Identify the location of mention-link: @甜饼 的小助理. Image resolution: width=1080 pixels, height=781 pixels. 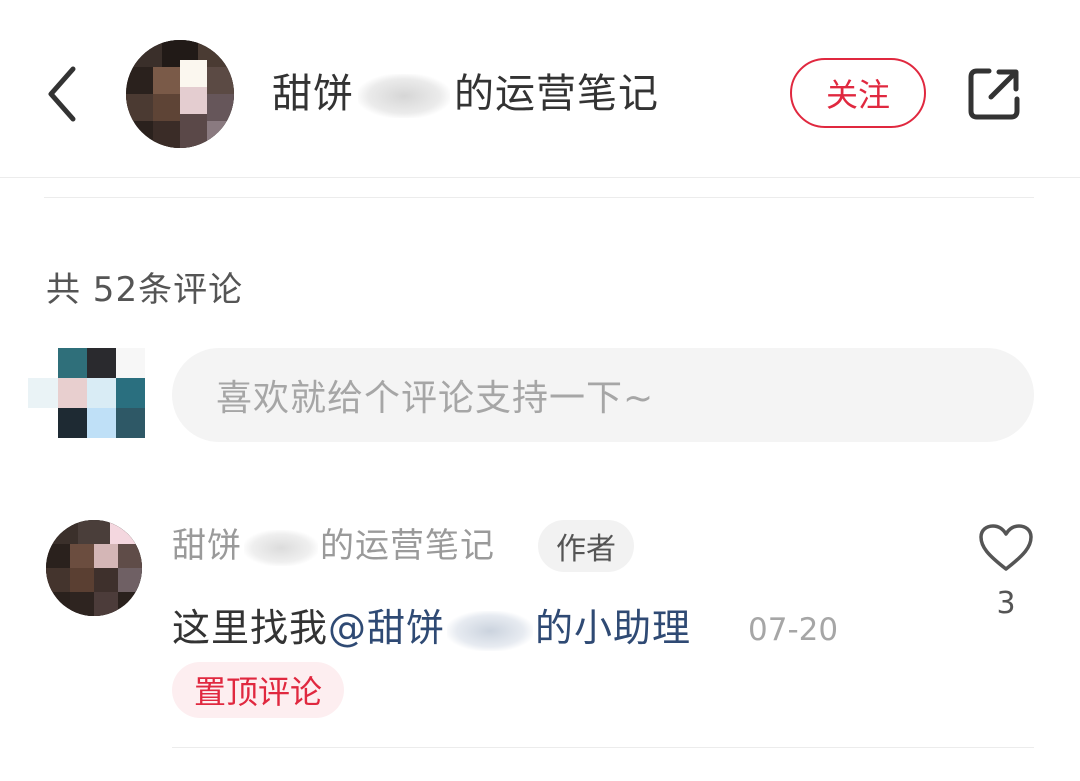
(510, 628).